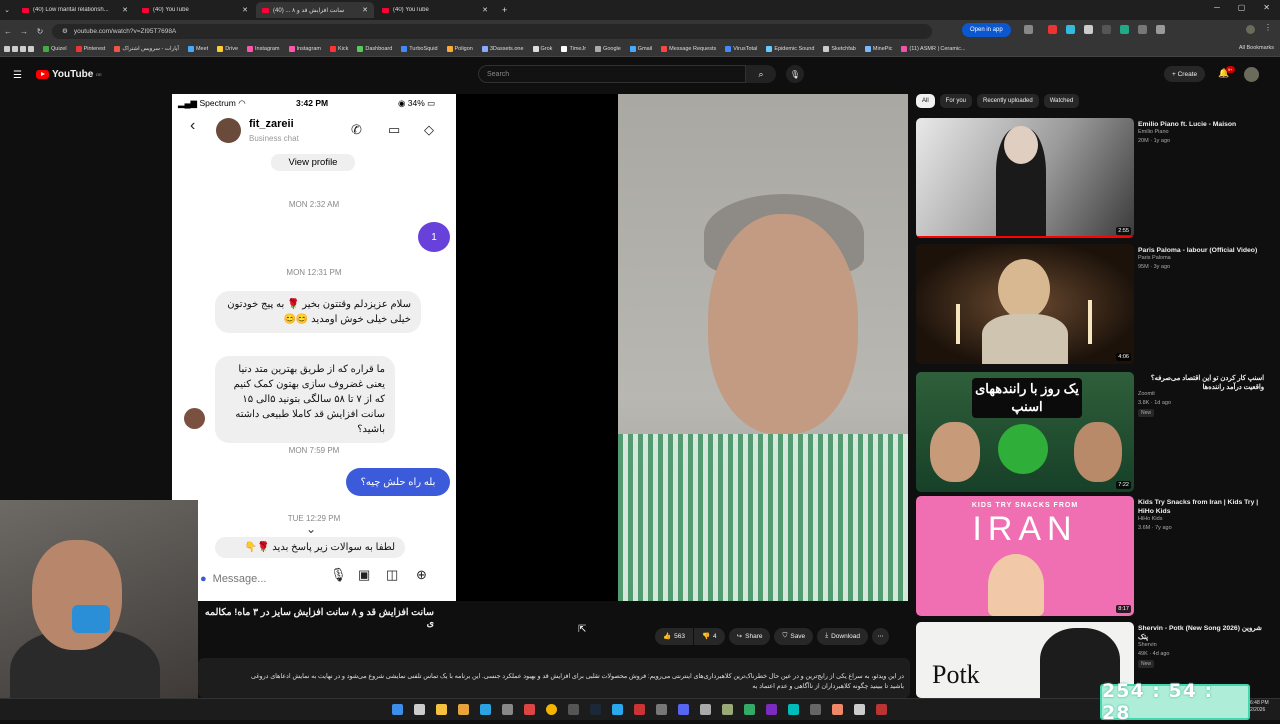 The height and width of the screenshot is (724, 1280). What do you see at coordinates (40, 31) in the screenshot?
I see `reload-icon: ↻` at bounding box center [40, 31].